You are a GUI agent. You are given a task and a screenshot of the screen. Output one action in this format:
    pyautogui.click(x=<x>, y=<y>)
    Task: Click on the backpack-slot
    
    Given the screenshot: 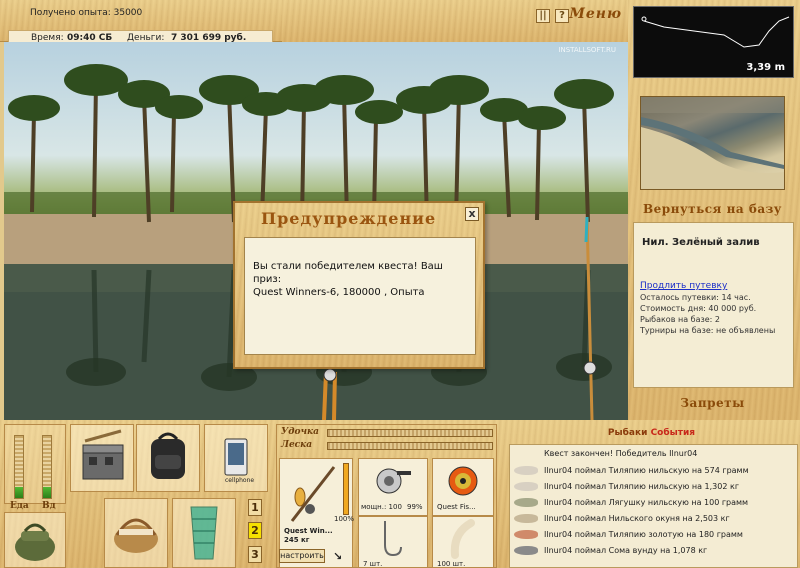 What is the action you would take?
    pyautogui.click(x=168, y=458)
    